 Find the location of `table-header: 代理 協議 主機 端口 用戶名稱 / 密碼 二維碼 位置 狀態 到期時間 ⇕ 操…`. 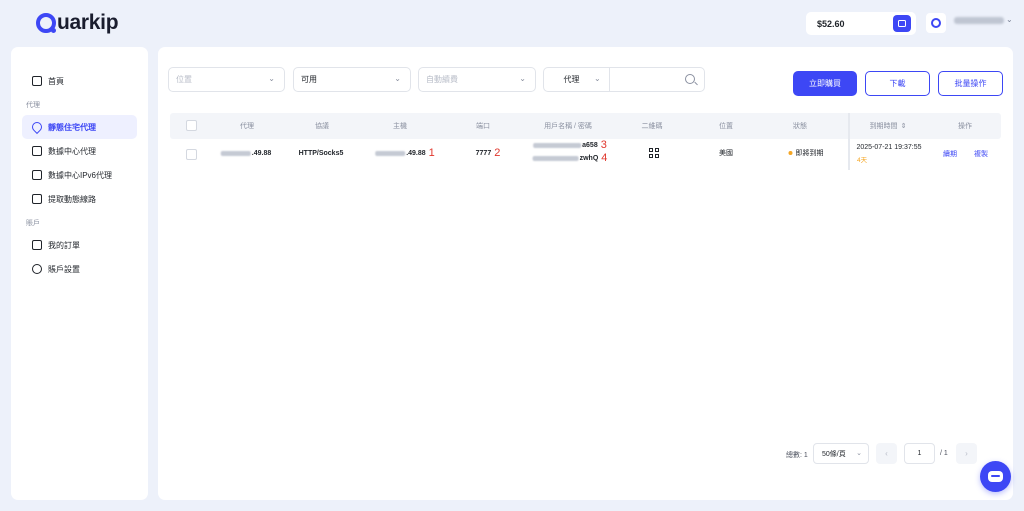

table-header: 代理 協議 主機 端口 用戶名稱 / 密碼 二維碼 位置 狀態 到期時間 ⇕ 操… is located at coordinates (585, 126).